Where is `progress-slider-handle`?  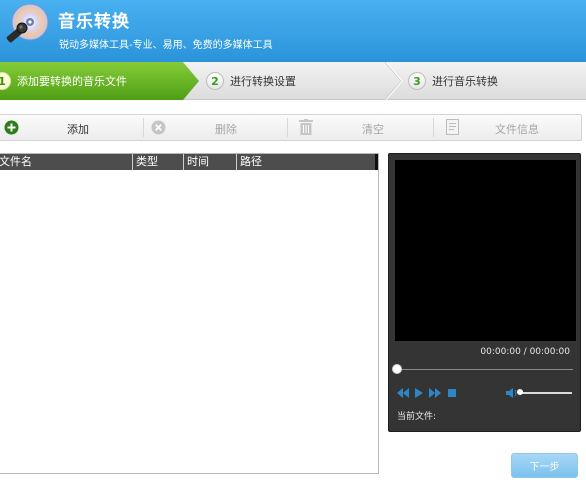
progress-slider-handle is located at coordinates (397, 369).